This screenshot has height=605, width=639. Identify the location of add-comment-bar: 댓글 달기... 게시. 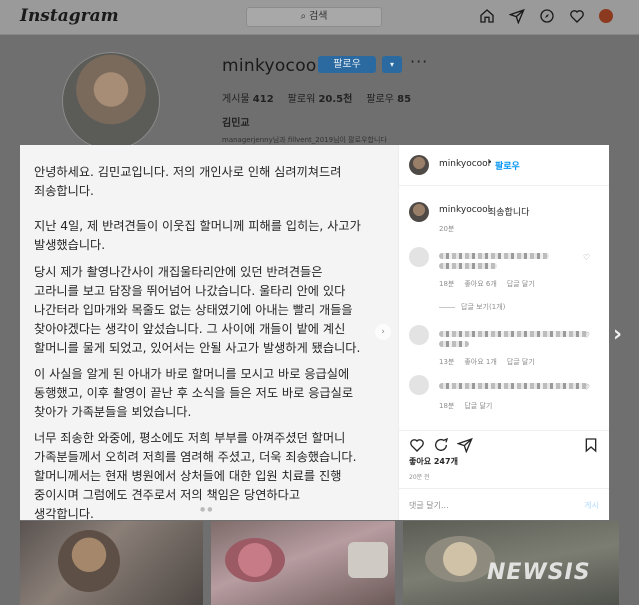
(504, 504).